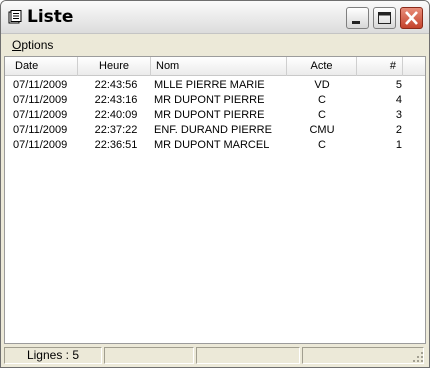 This screenshot has height=368, width=430. I want to click on cell-heure: 22:40:09, so click(116, 115).